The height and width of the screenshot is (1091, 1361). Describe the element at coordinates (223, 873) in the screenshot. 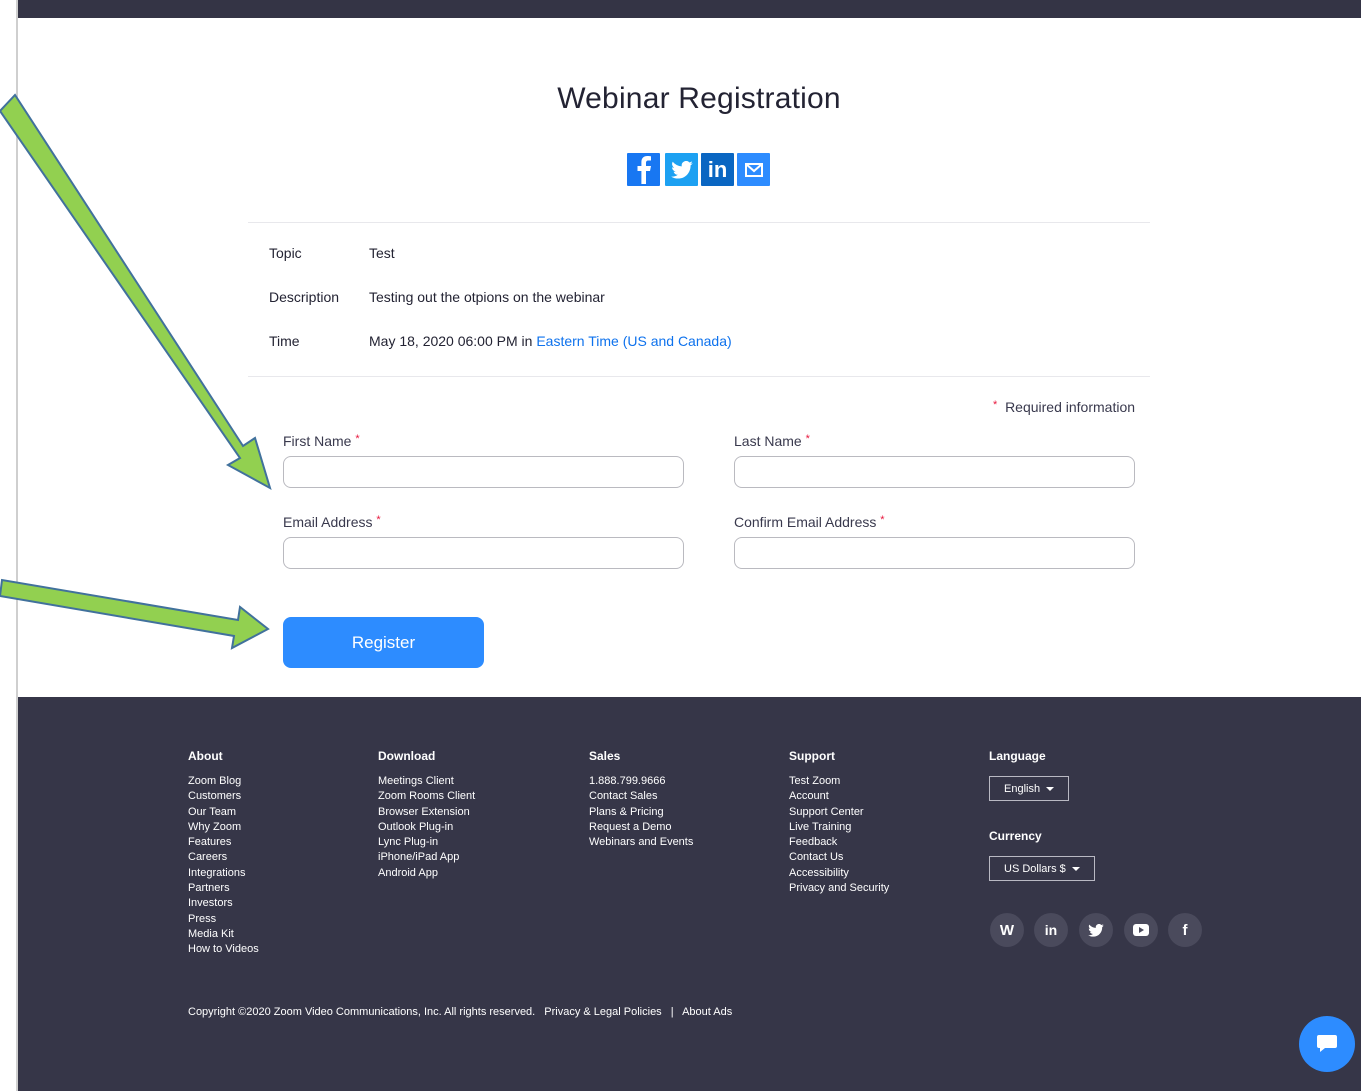

I see `footer-link: Integrations` at that location.